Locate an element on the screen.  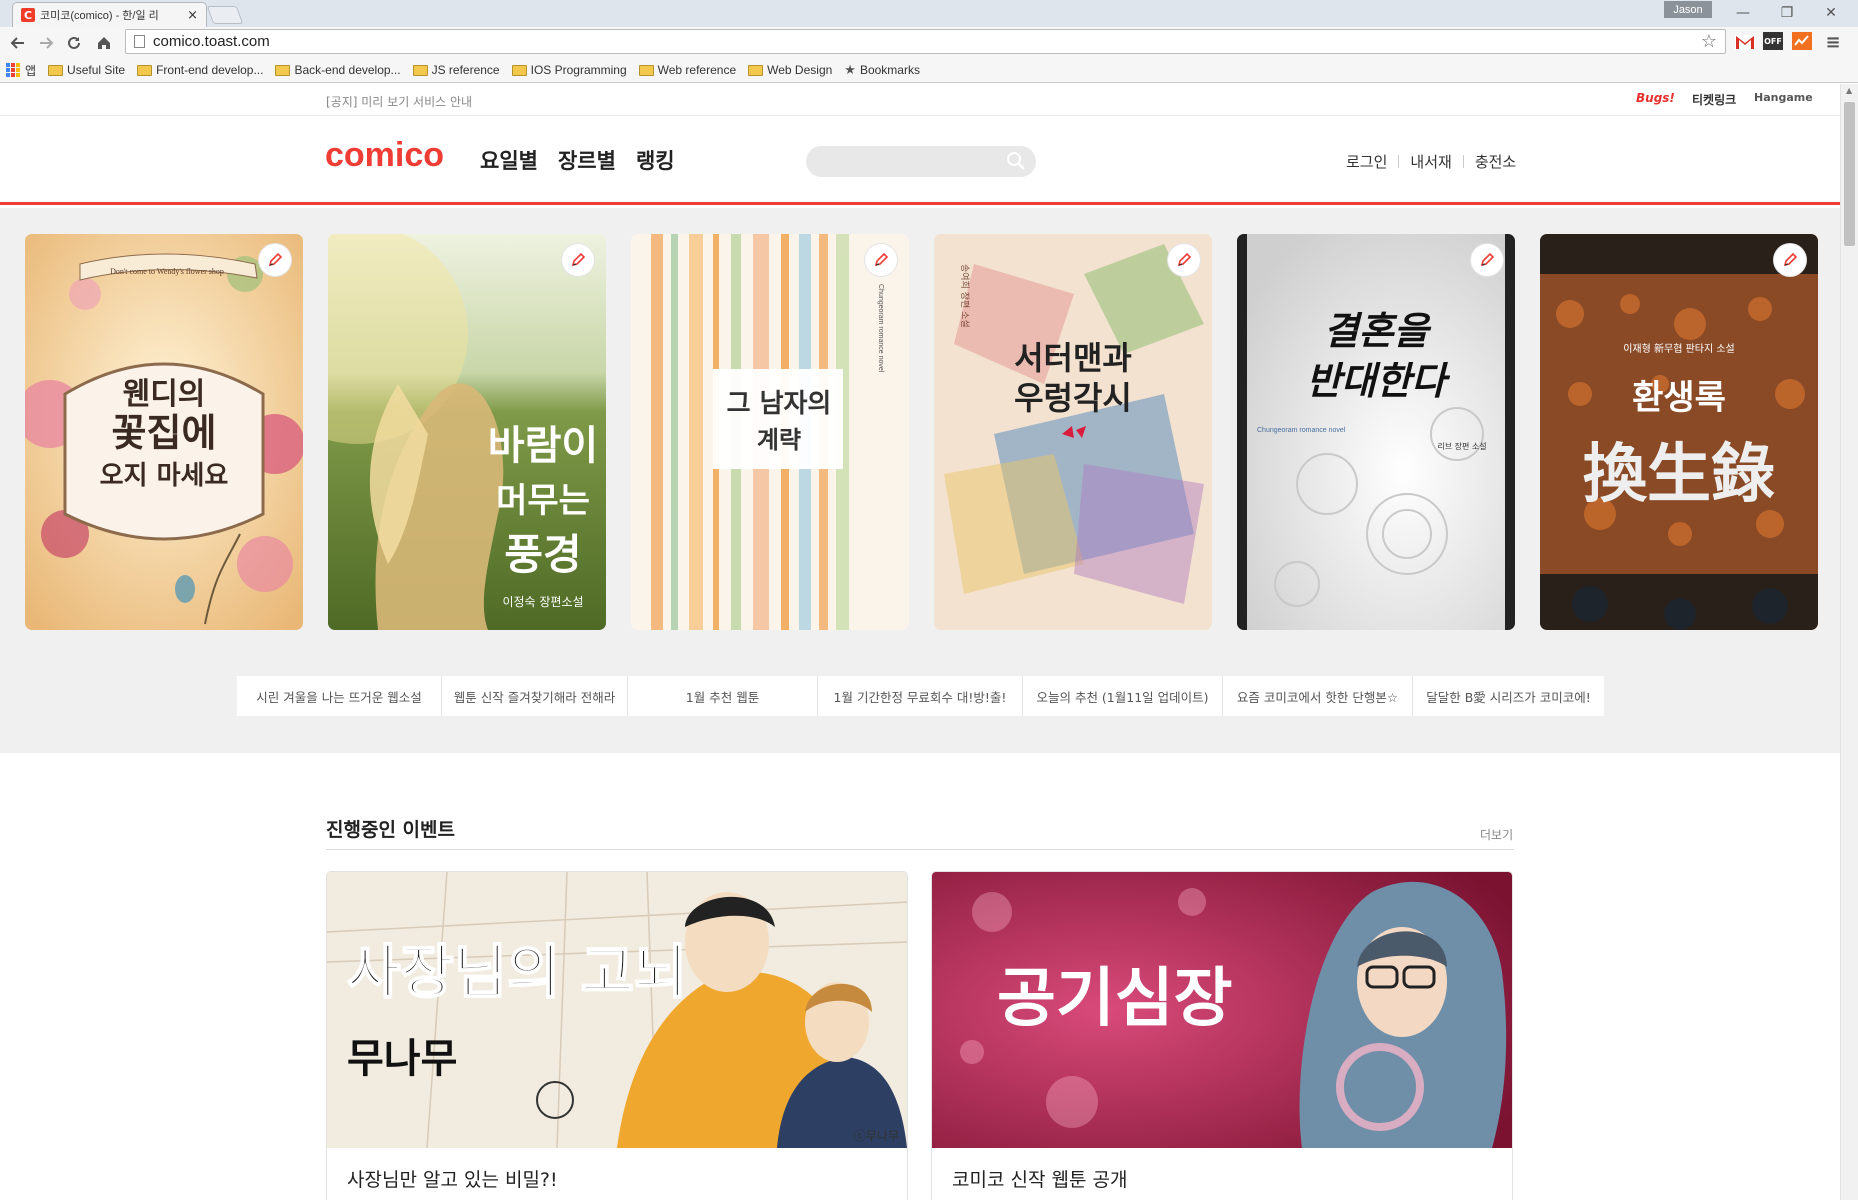
bookmark-js-reference: JS reference is located at coordinates (456, 70).